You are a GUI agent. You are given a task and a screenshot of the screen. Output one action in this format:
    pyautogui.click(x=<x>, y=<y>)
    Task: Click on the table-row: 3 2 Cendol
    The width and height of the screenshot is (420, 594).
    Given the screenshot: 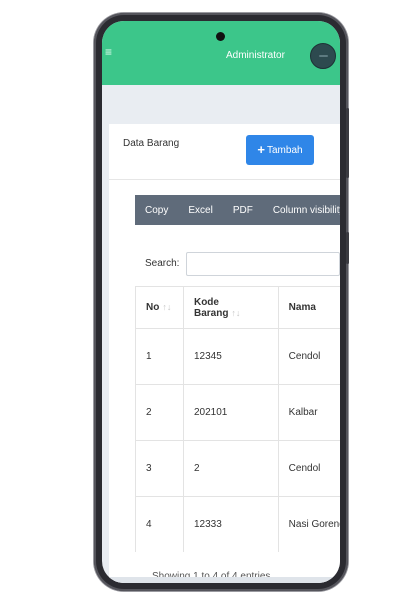 What is the action you would take?
    pyautogui.click(x=237, y=468)
    